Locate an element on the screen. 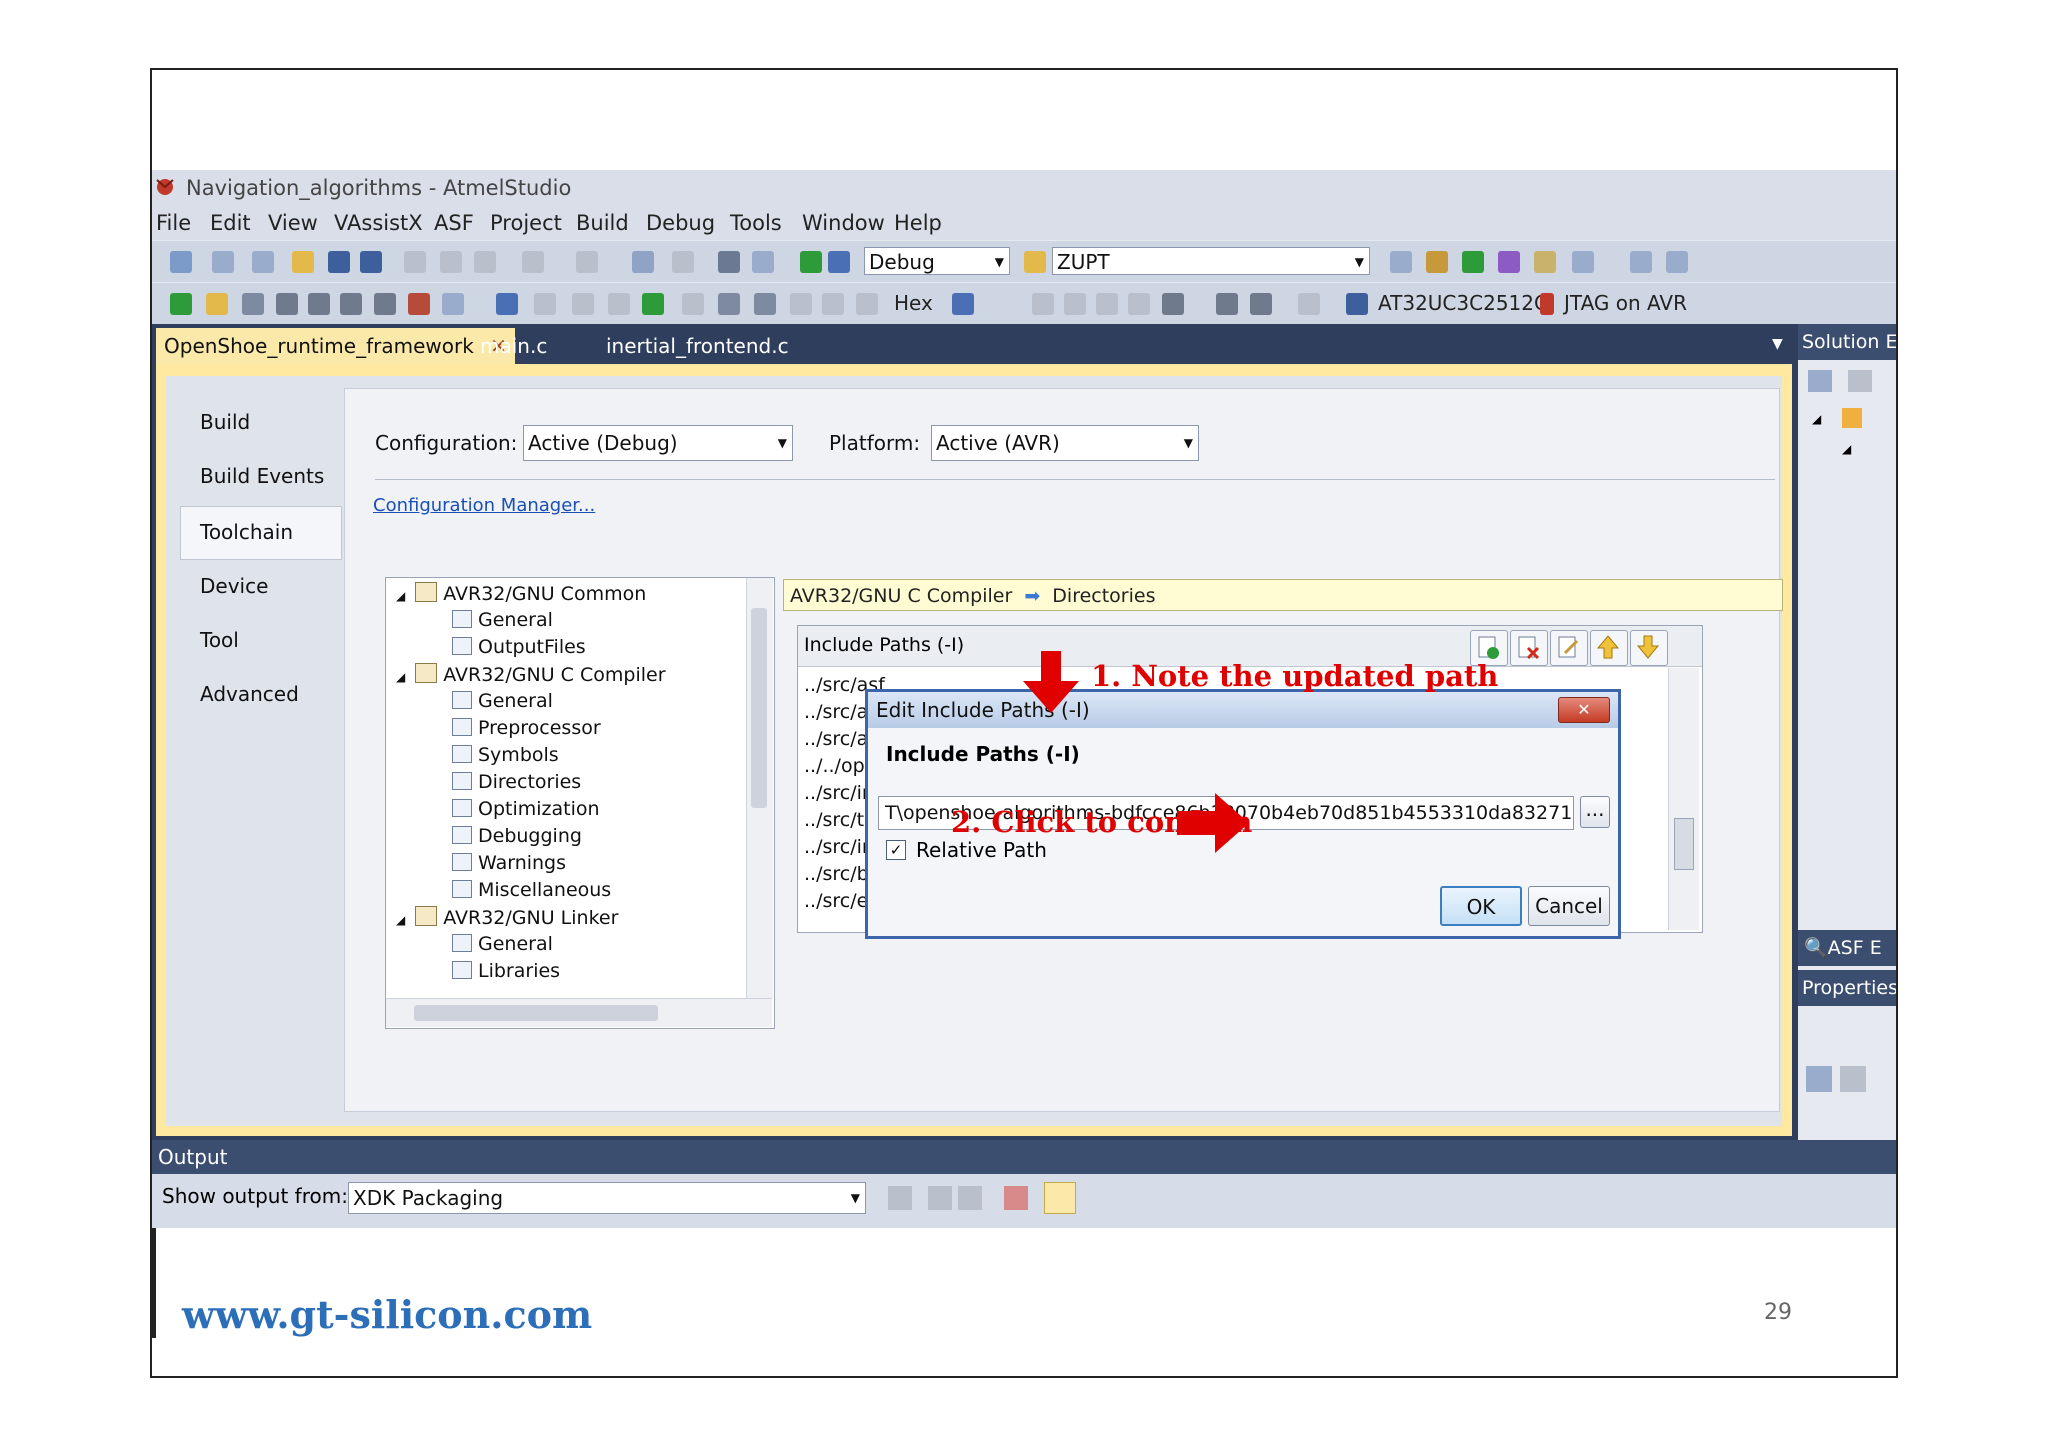  tree-node-directories: Directories is located at coordinates (516, 782).